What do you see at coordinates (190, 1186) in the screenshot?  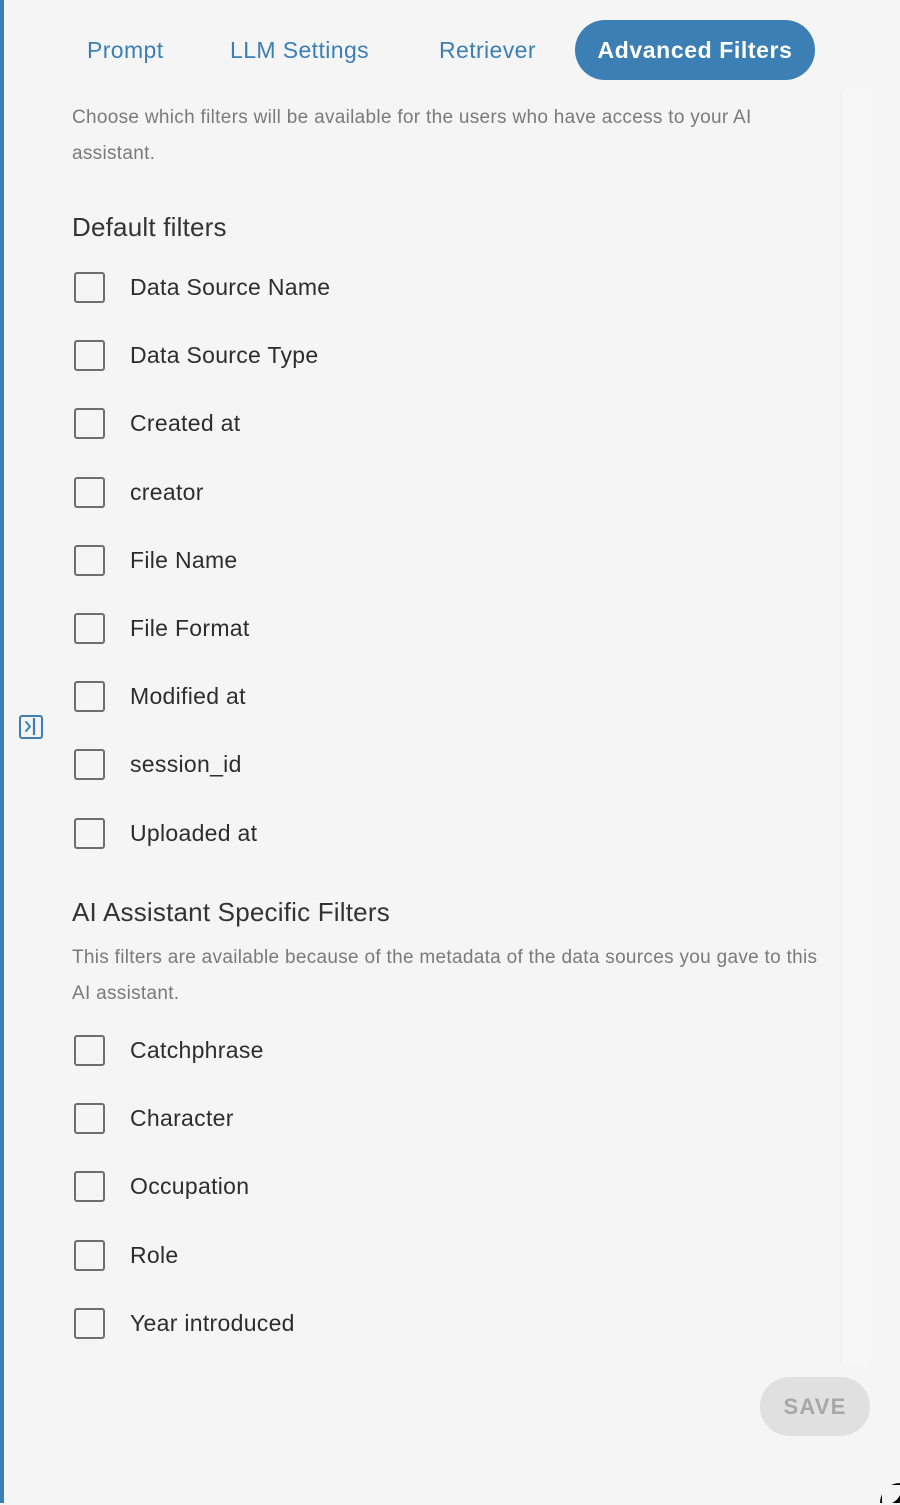 I see `filter-option-label: Occupation` at bounding box center [190, 1186].